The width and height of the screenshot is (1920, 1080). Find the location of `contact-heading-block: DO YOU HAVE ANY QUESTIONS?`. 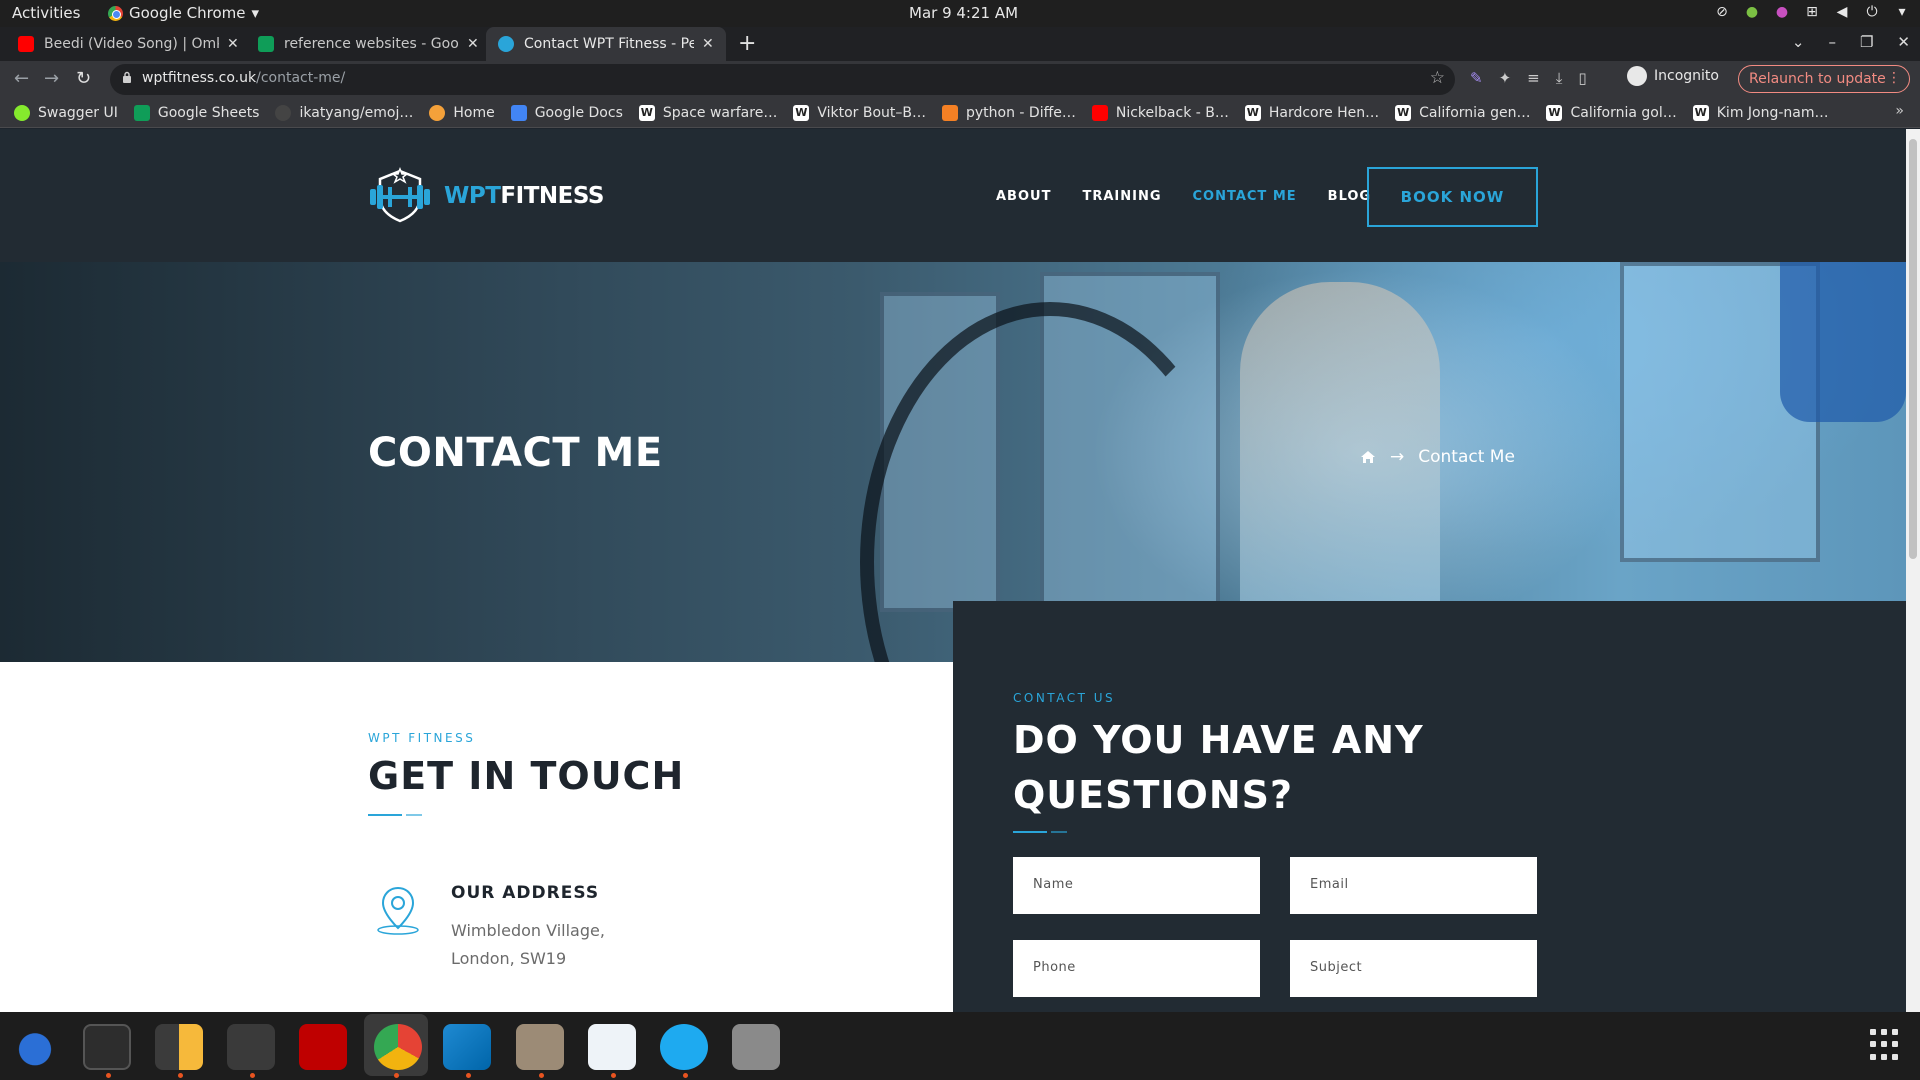

contact-heading-block: DO YOU HAVE ANY QUESTIONS? is located at coordinates (1218, 773).